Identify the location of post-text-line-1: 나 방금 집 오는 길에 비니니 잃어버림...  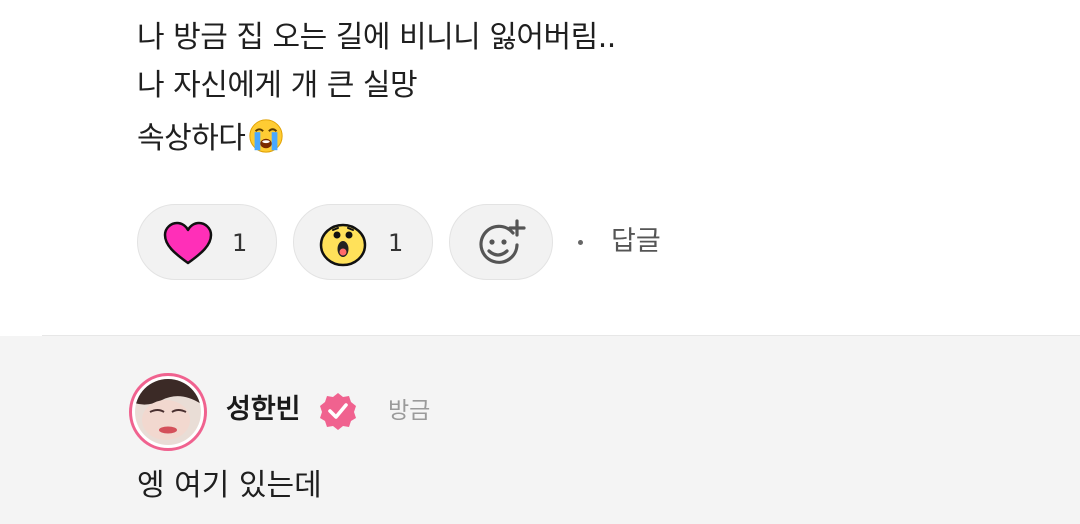
(376, 37).